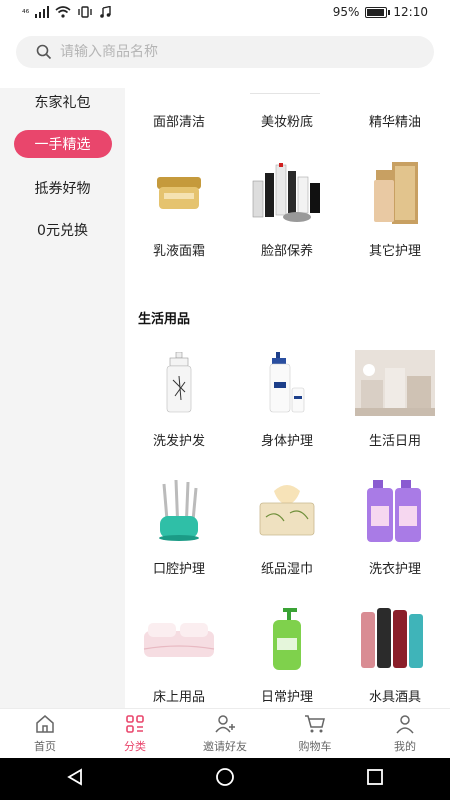  I want to click on sidebar-item-label: 抵券好物, so click(62, 189).